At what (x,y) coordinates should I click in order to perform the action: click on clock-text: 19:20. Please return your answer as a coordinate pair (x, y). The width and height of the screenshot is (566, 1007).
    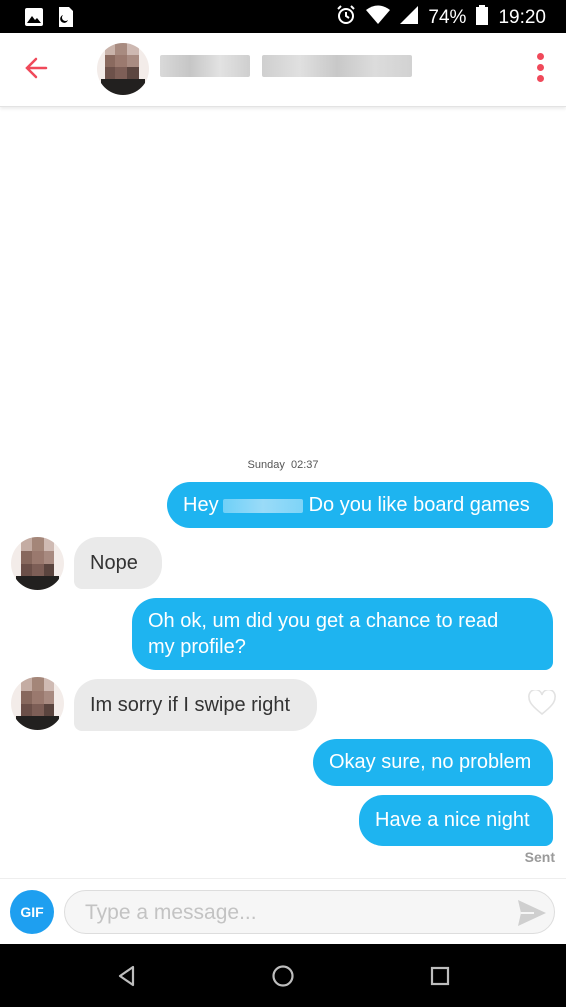
    Looking at the image, I should click on (522, 17).